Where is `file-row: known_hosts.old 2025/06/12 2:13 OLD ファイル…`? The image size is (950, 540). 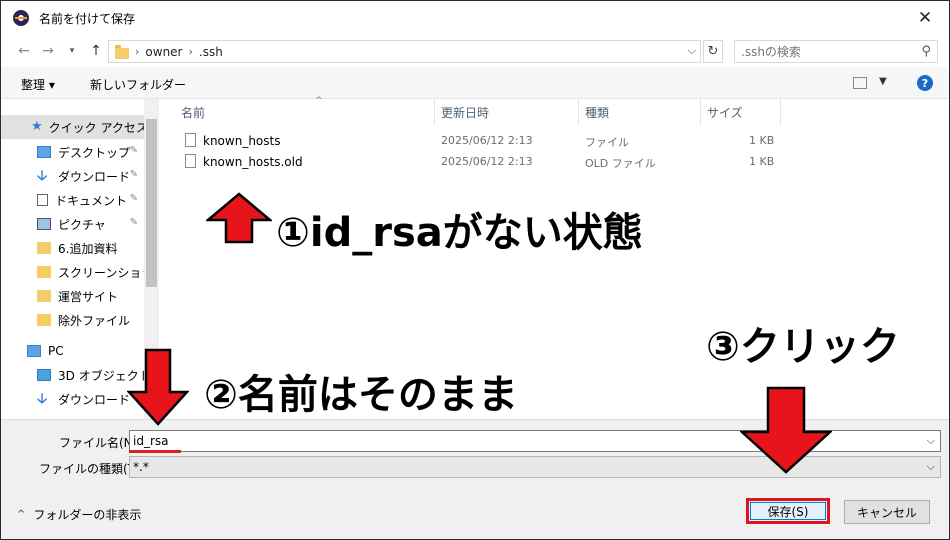 file-row: known_hosts.old 2025/06/12 2:13 OLD ファイル… is located at coordinates (473, 162).